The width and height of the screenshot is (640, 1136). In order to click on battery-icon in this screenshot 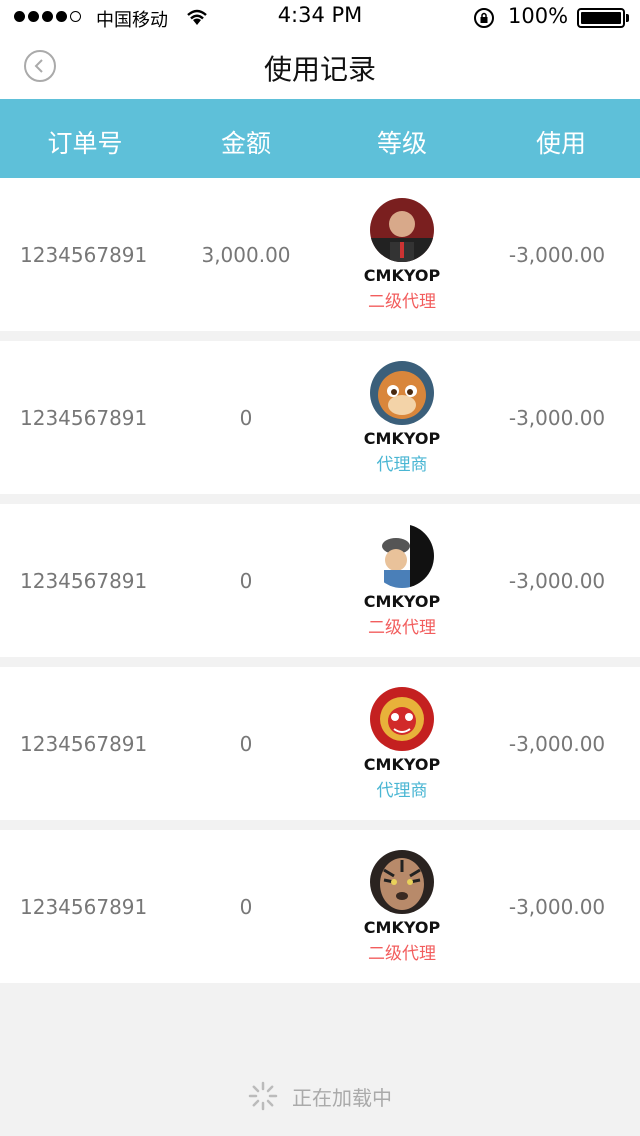, I will do `click(601, 18)`.